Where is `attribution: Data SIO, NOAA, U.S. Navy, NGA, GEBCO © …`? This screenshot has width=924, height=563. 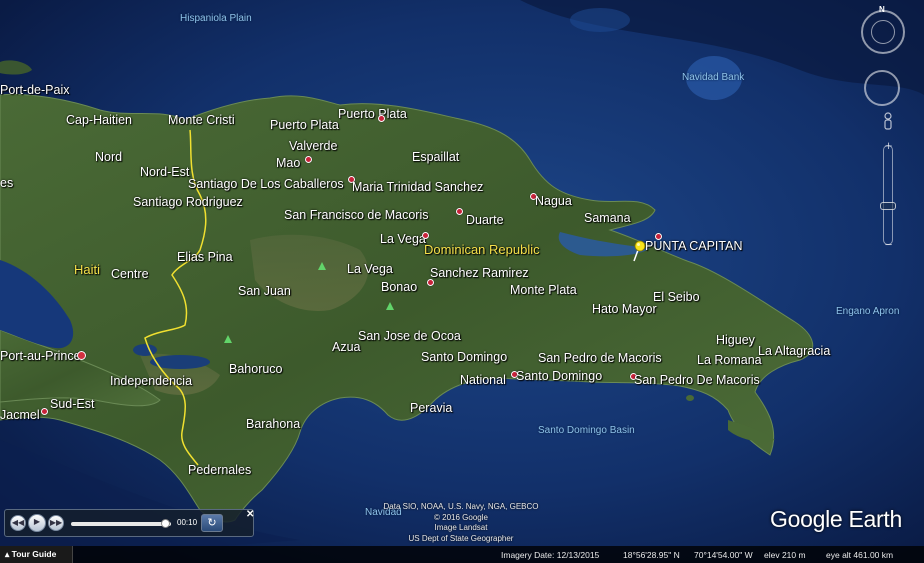 attribution: Data SIO, NOAA, U.S. Navy, NGA, GEBCO © … is located at coordinates (461, 523).